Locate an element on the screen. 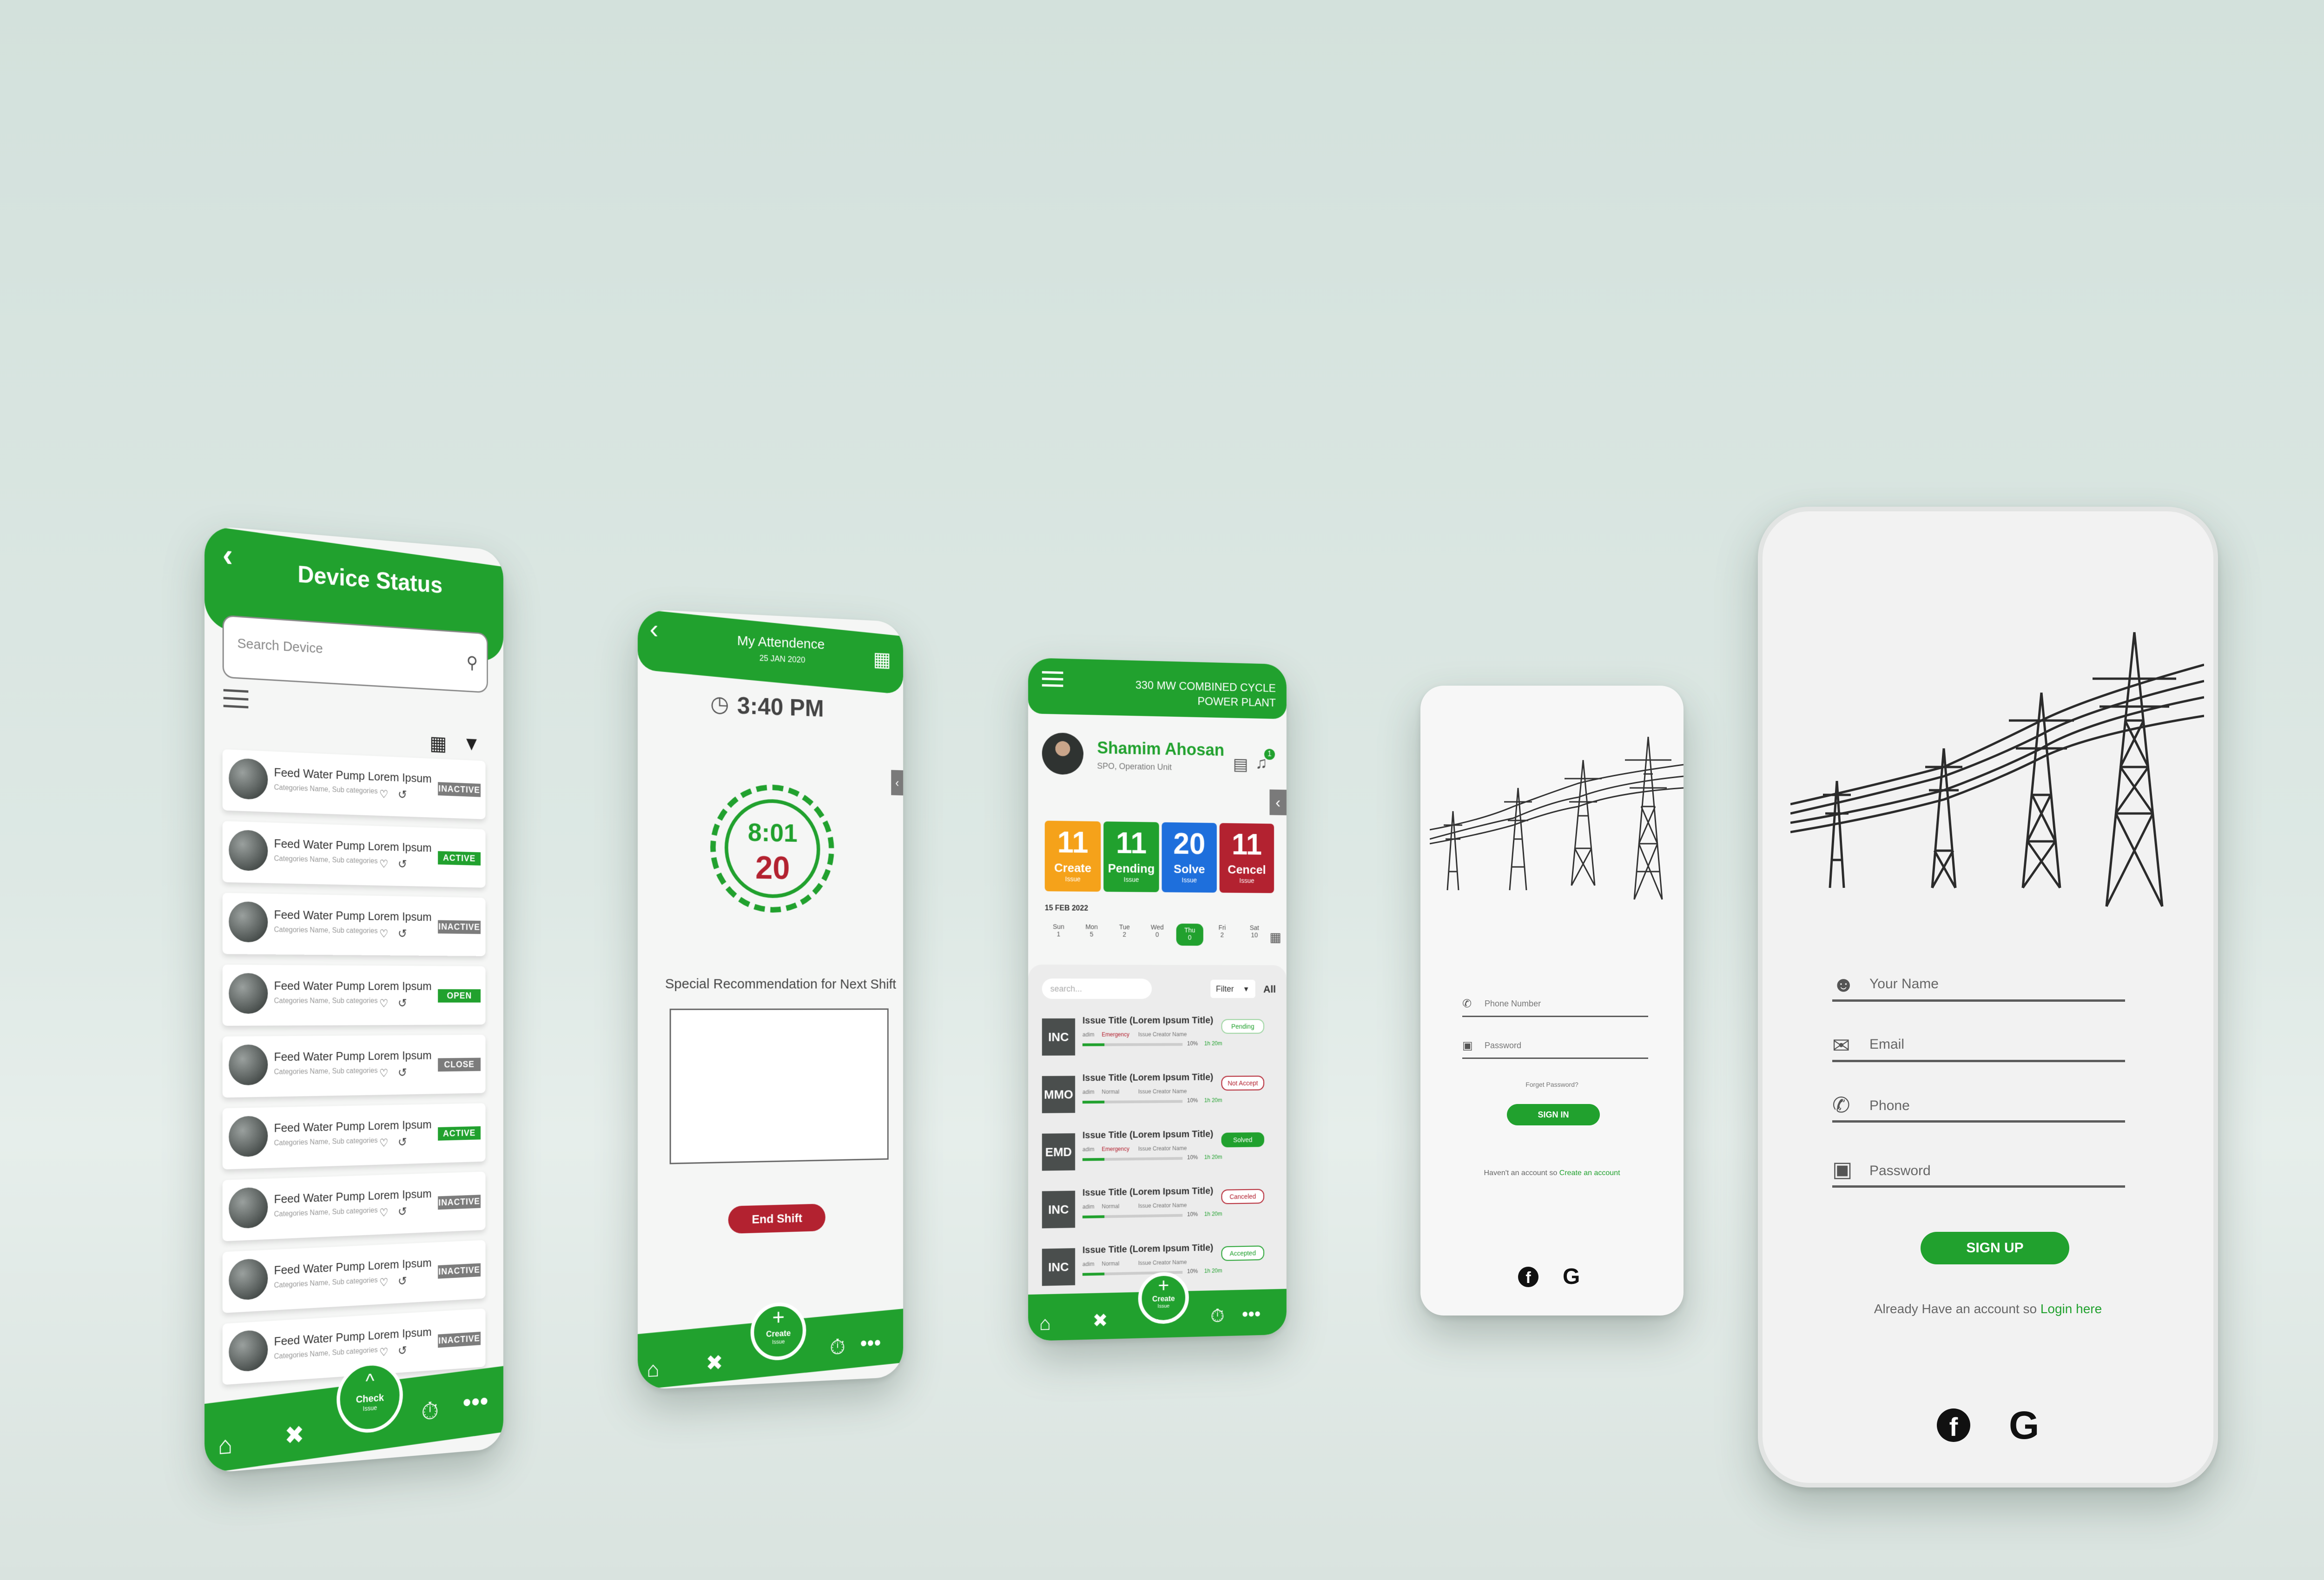  day-thu: Thu 0 is located at coordinates (1189, 934).